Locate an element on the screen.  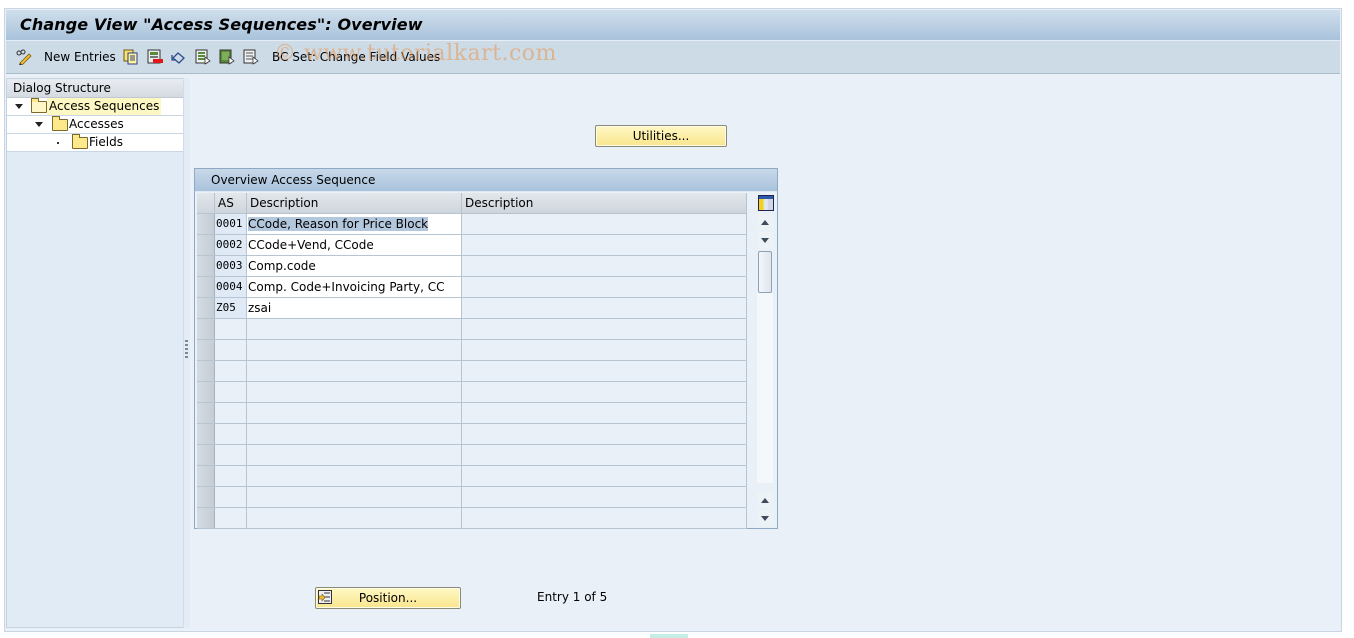
column-header-description-2: Description is located at coordinates (604, 203).